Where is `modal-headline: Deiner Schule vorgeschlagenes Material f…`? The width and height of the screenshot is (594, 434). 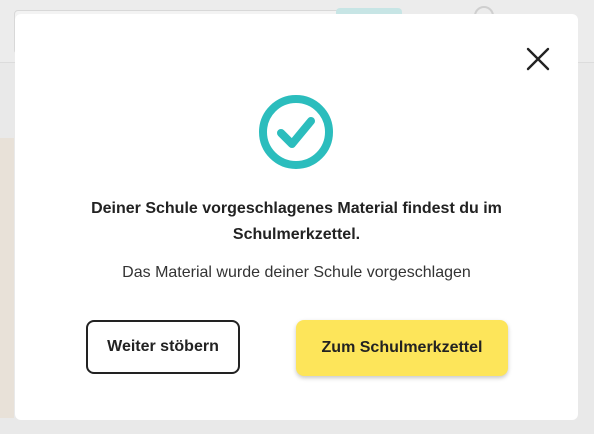
modal-headline: Deiner Schule vorgeschlagenes Material f… is located at coordinates (296, 221).